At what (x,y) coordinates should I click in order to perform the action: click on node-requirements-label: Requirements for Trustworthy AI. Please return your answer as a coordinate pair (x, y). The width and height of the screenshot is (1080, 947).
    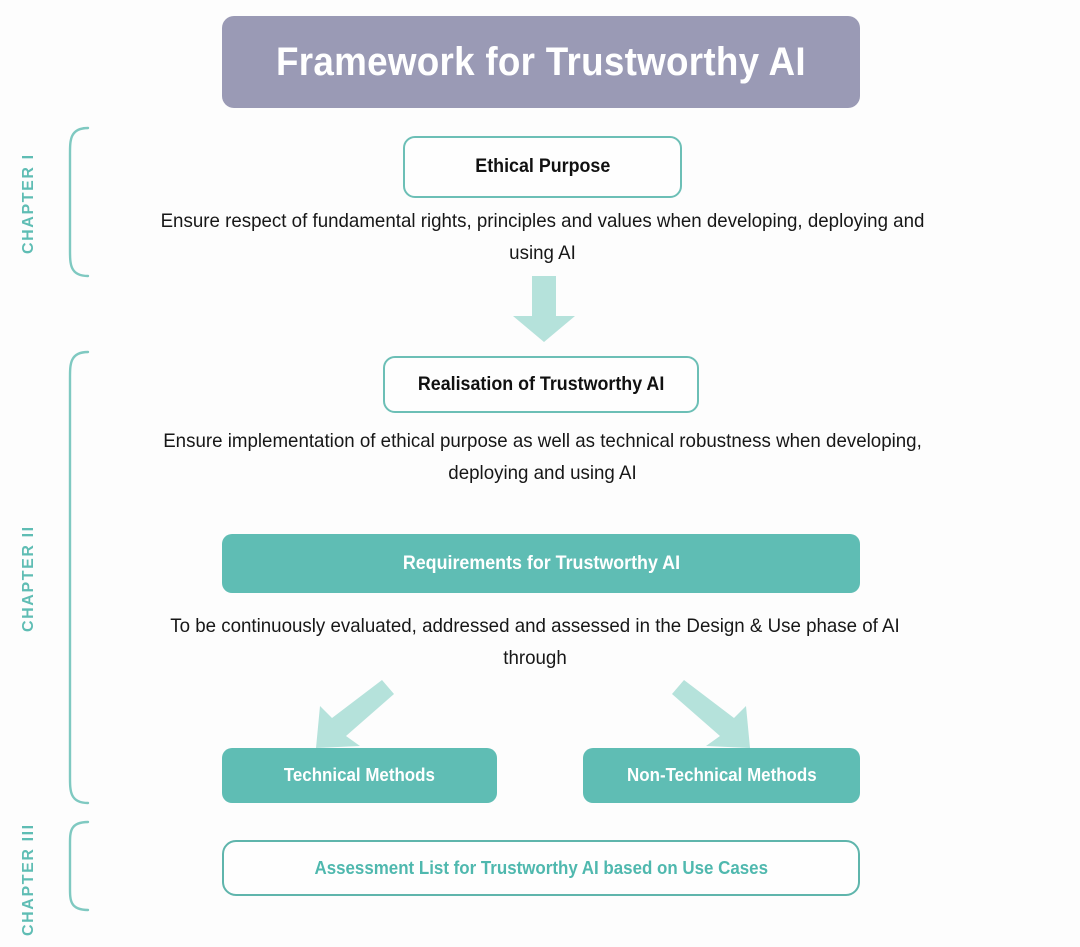
    Looking at the image, I should click on (541, 563).